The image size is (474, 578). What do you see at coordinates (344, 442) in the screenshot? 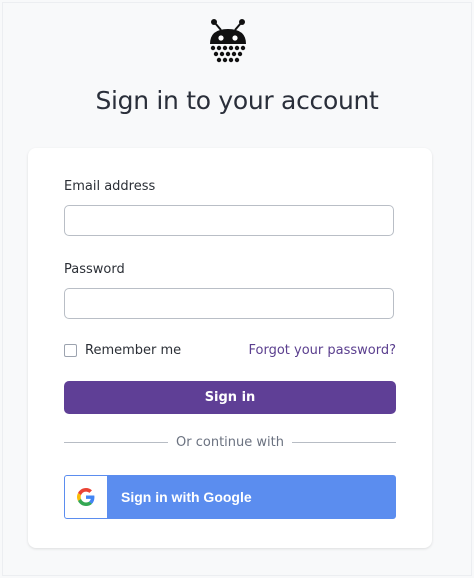
I see `divider-line-right` at bounding box center [344, 442].